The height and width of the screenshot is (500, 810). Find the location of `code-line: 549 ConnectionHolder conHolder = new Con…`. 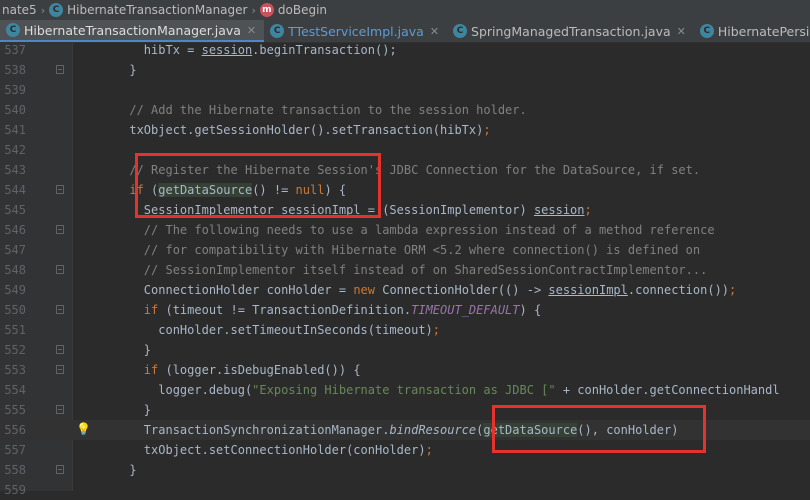

code-line: 549 ConnectionHolder conHolder = new Con… is located at coordinates (405, 290).